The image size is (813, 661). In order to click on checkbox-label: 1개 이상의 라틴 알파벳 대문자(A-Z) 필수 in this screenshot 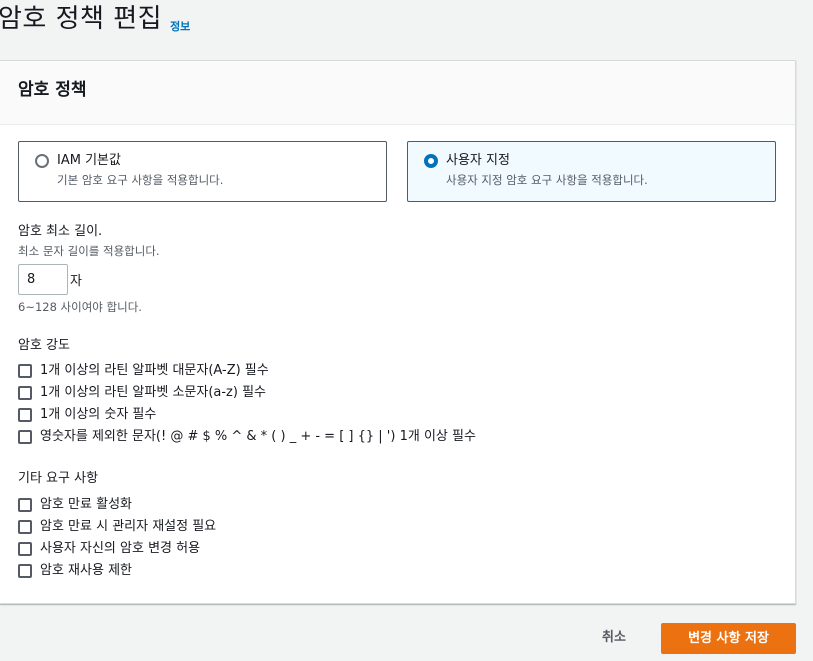, I will do `click(154, 370)`.